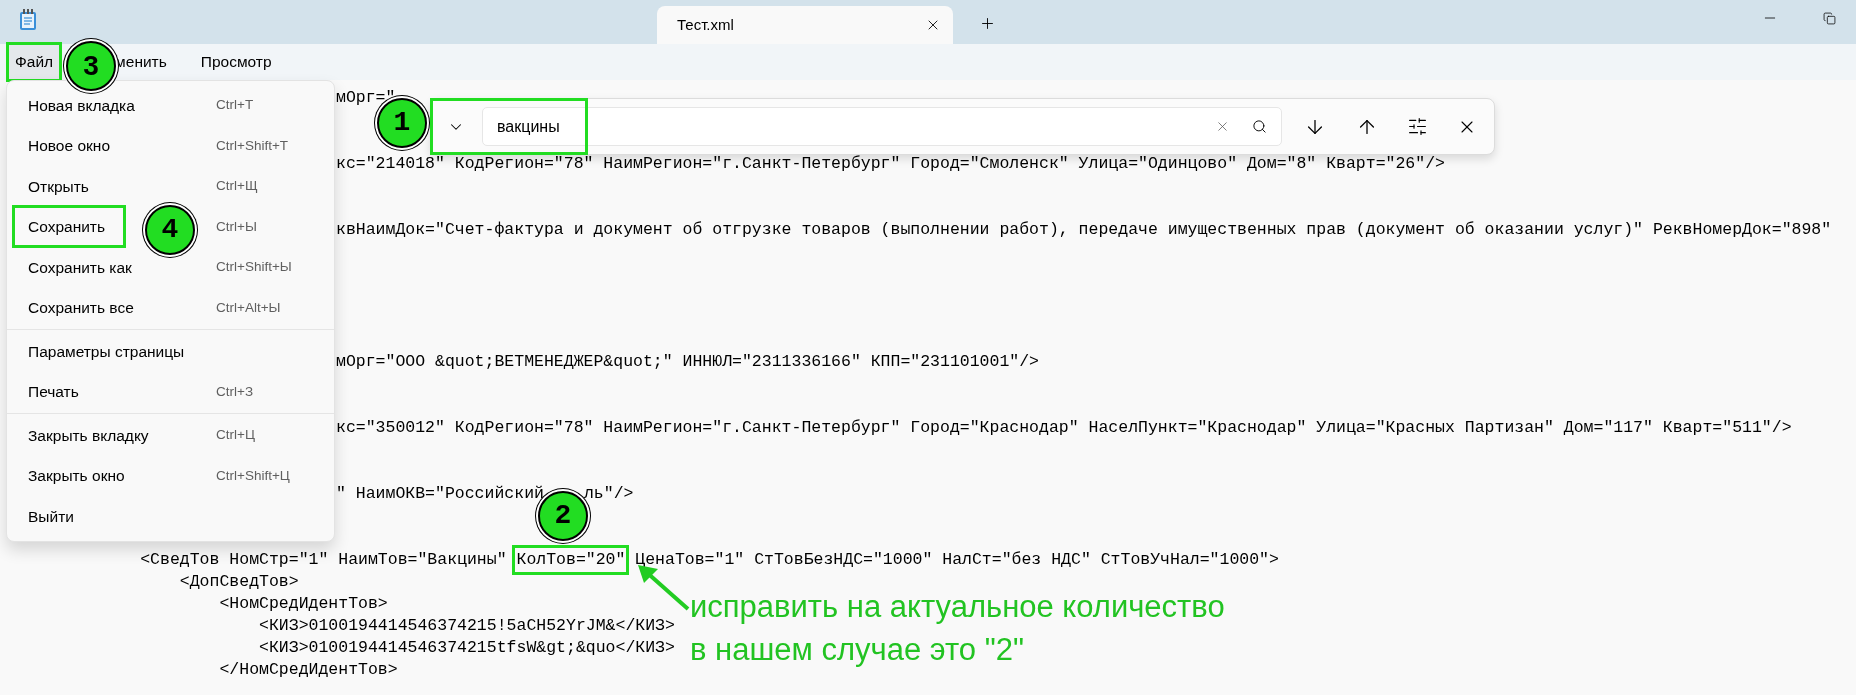 This screenshot has height=695, width=1856. Describe the element at coordinates (1064, 428) in the screenshot. I see `code-text: кс="350012" КодРегион="78" НаимРегион="г.Санкт-Петербург" Город="Краснодар" НаселПункт="Краснодар" Улица="Красных Партизан" Дом="117" Кварт="511"/>` at that location.